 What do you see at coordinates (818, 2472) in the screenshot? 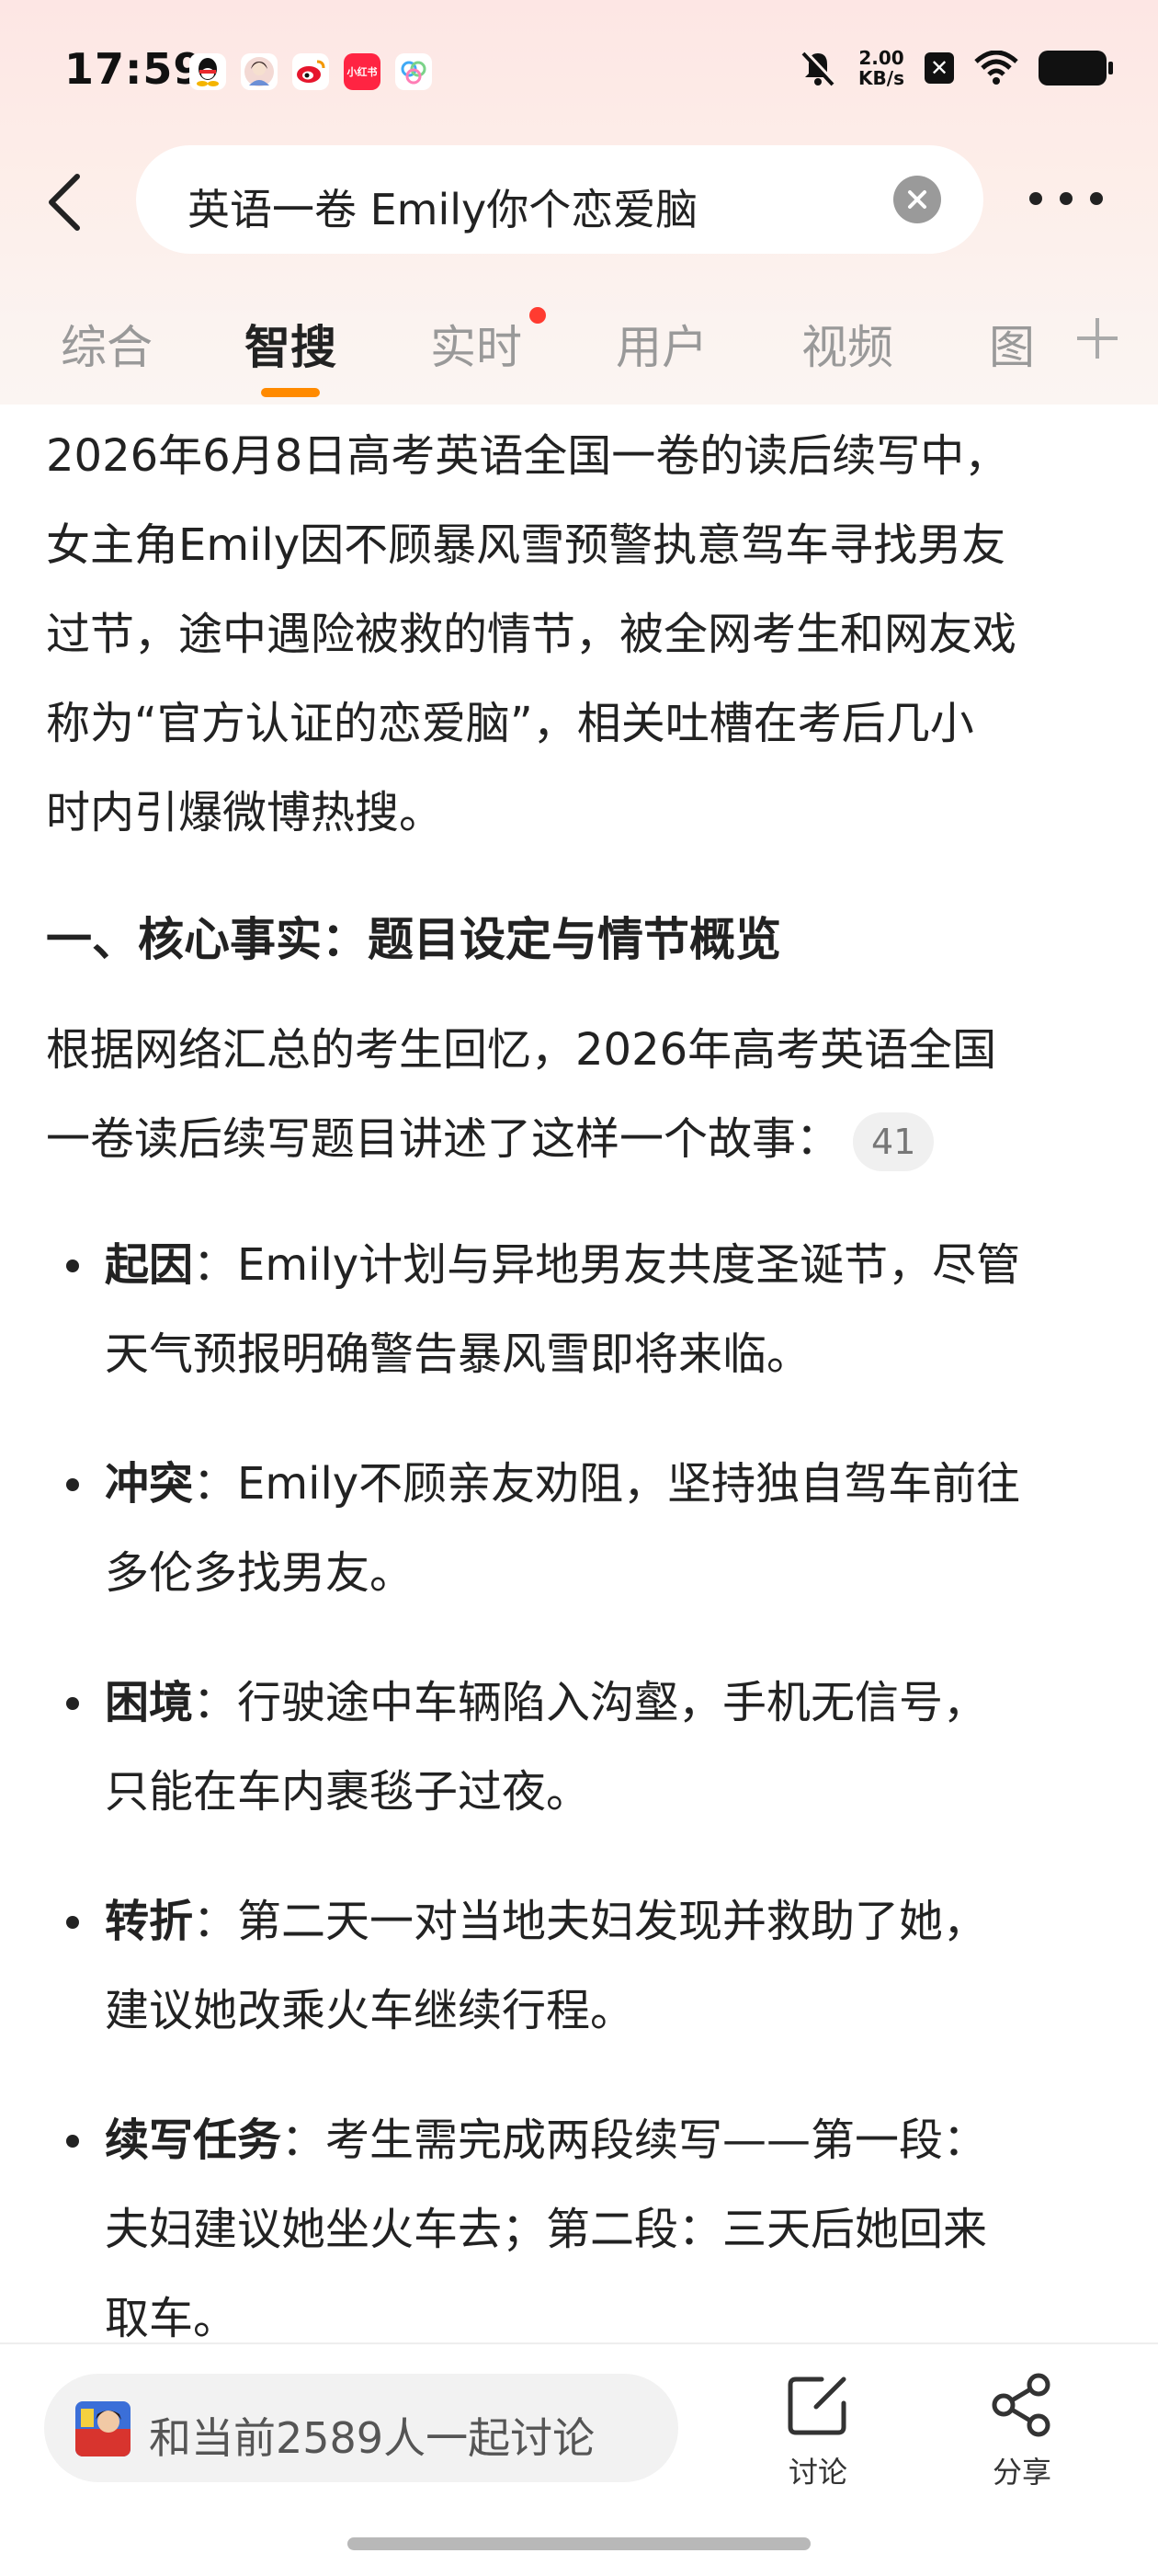
I see `comment-label: 讨论` at bounding box center [818, 2472].